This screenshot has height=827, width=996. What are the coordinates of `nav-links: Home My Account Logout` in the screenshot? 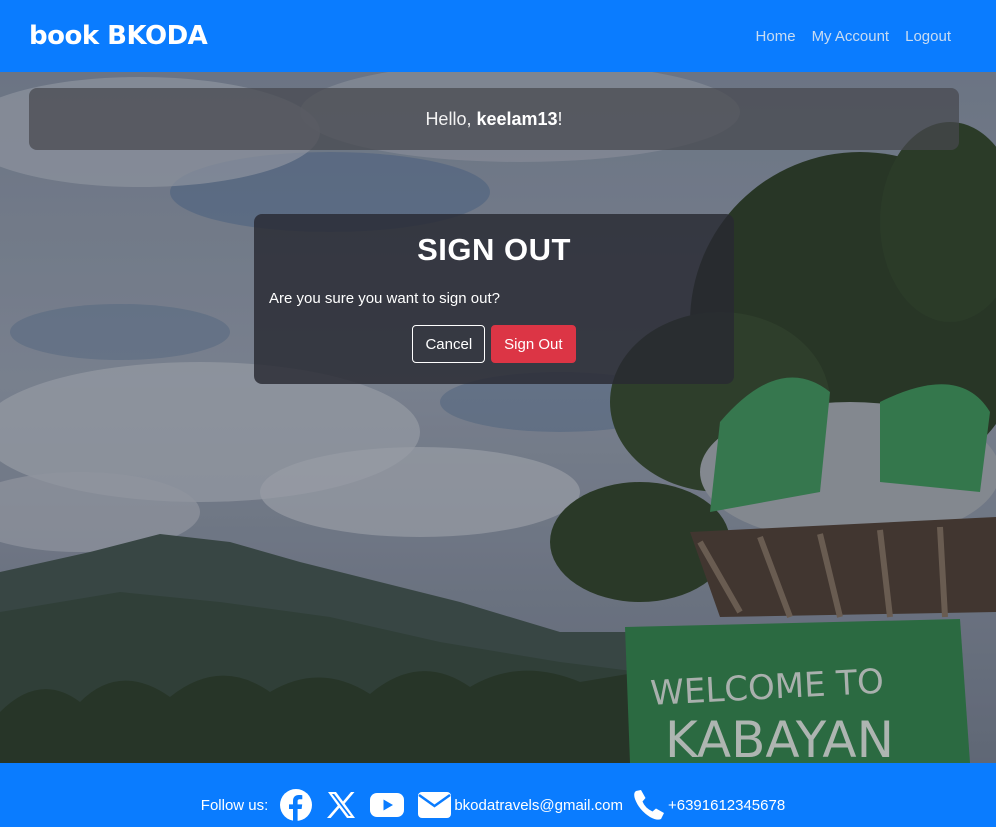 It's located at (853, 36).